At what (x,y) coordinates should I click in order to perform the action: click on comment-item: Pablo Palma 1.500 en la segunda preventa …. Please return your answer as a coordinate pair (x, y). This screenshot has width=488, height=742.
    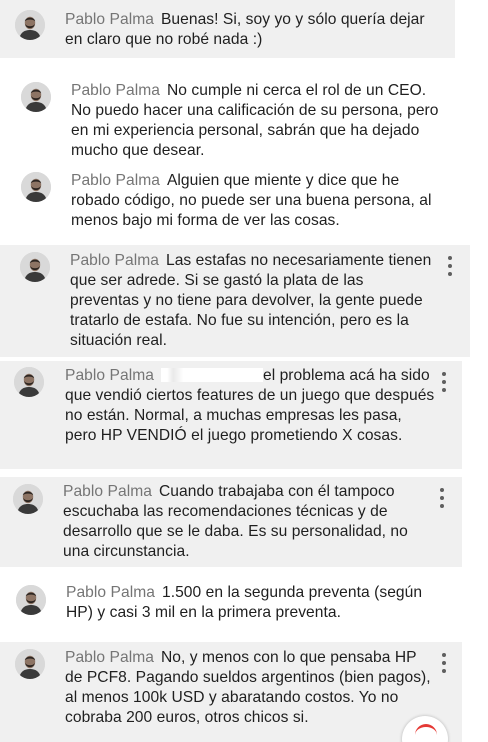
    Looking at the image, I should click on (235, 602).